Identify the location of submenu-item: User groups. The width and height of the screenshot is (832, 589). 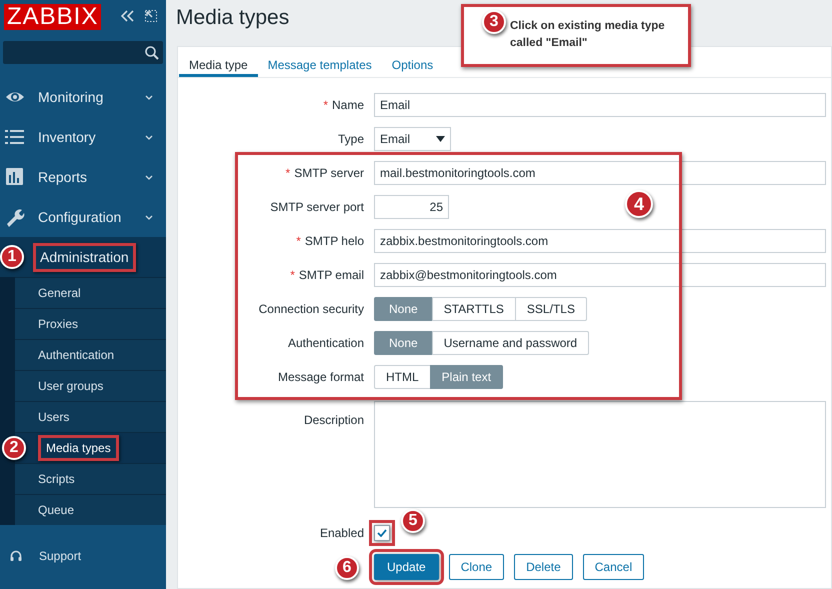
(90, 385).